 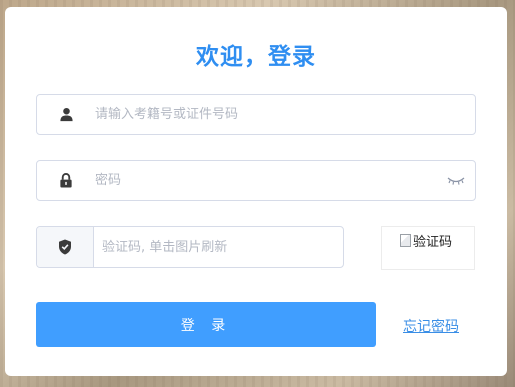 I want to click on shield-icon, so click(x=65, y=247).